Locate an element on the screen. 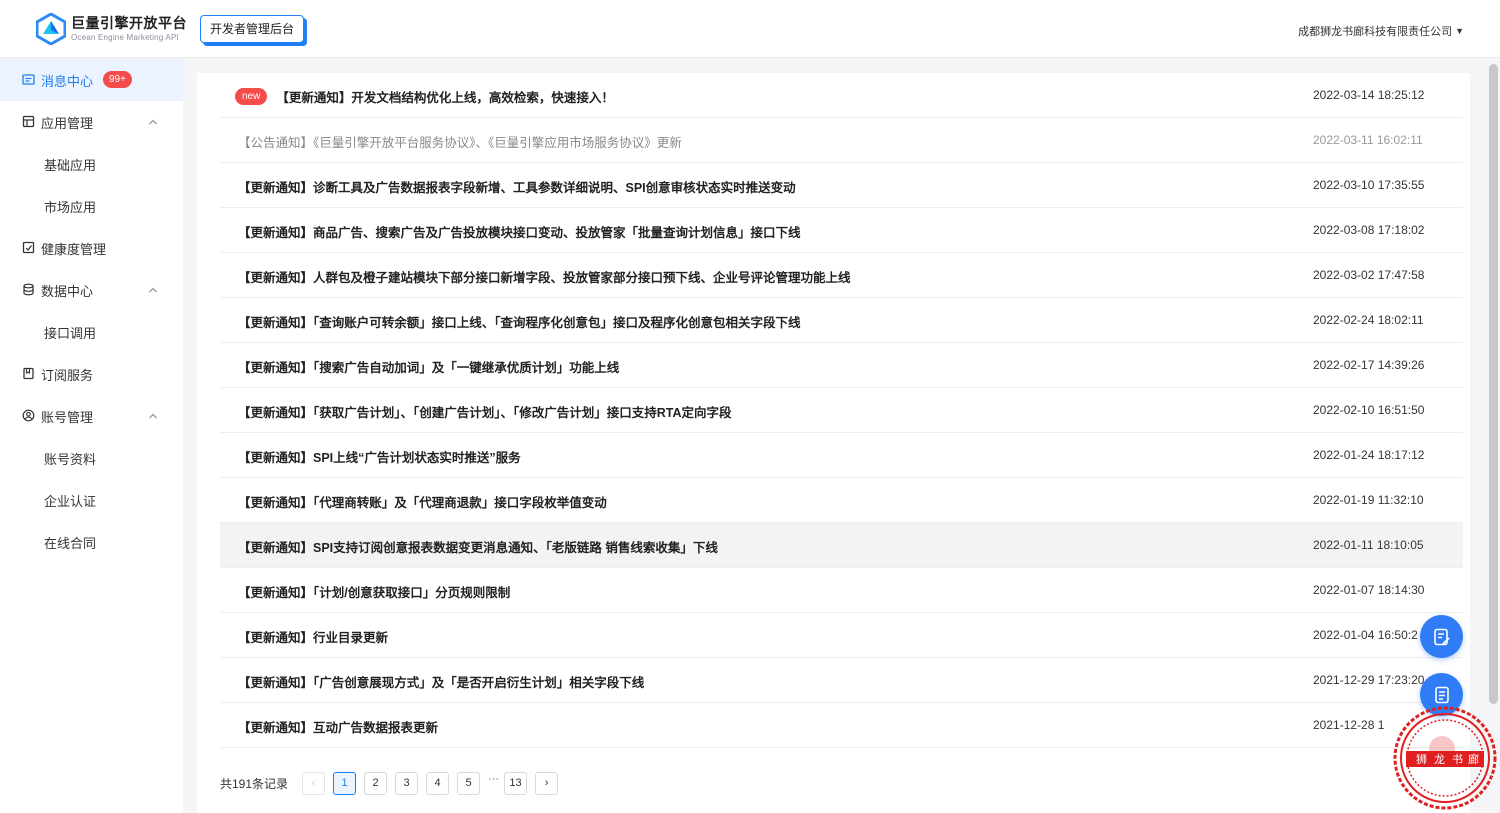 The width and height of the screenshot is (1500, 813). message-time: 2022-02-17 14:39:26 is located at coordinates (1369, 365).